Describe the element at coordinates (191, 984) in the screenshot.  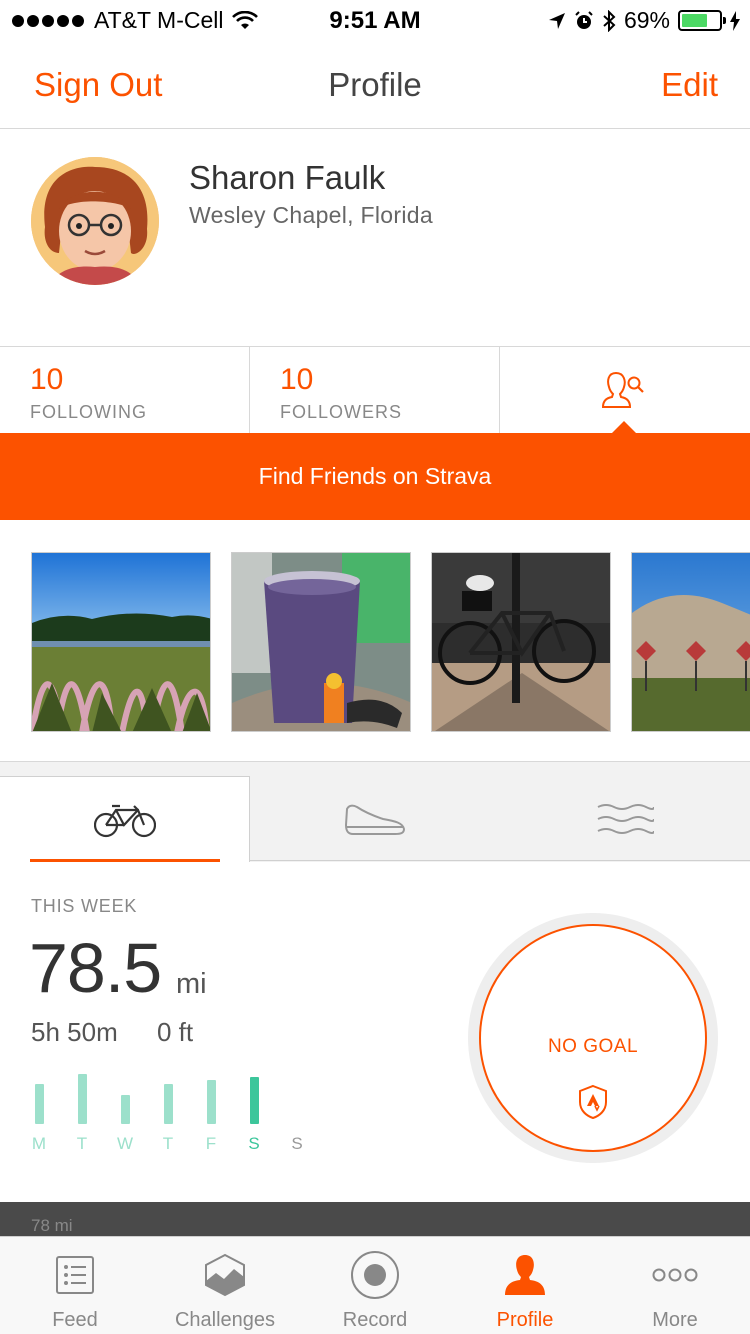
I see `distance-unit: mi` at that location.